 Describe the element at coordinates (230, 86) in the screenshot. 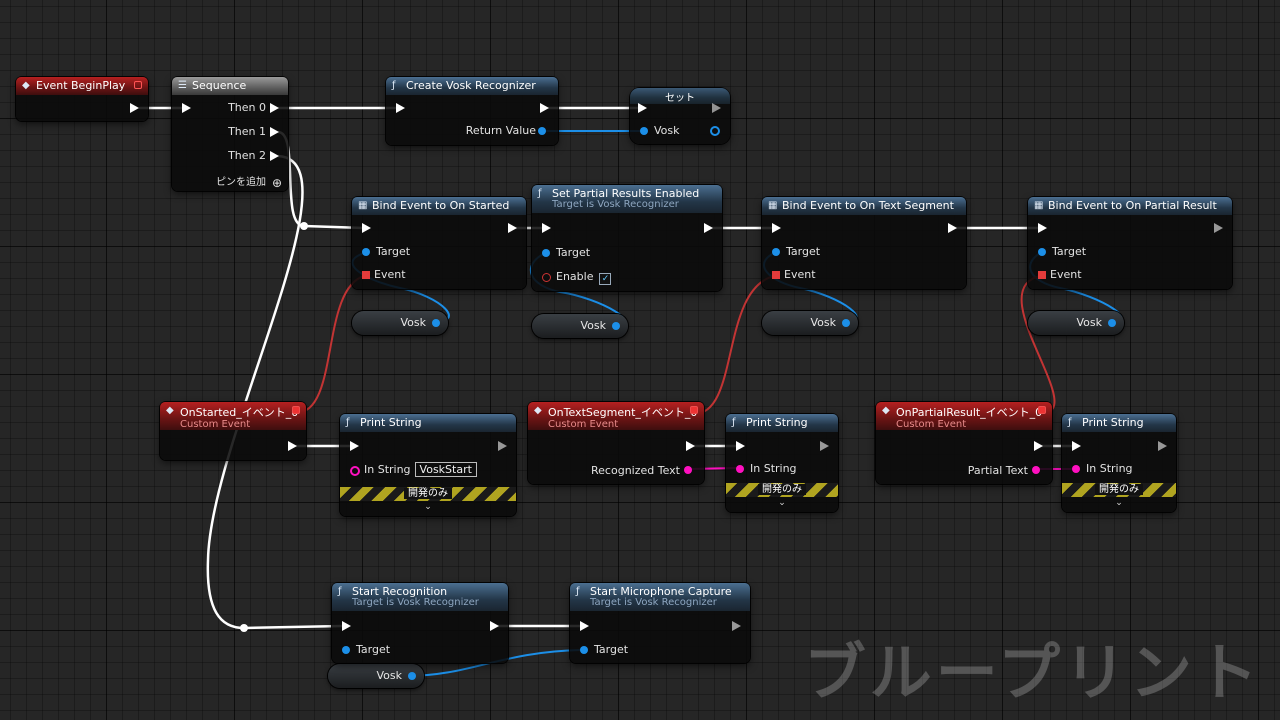

I see `node-header: ☰ Sequence` at that location.